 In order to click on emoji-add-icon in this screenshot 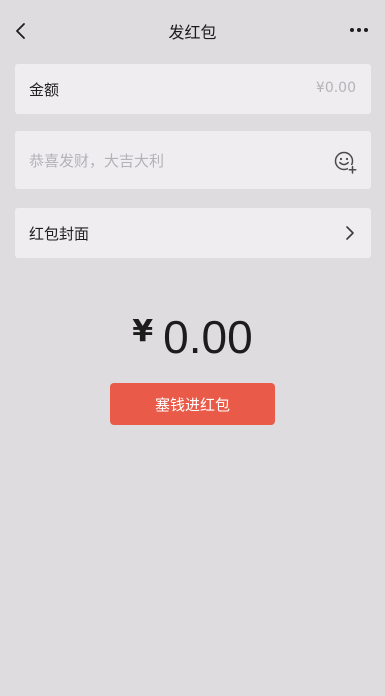, I will do `click(345, 162)`.